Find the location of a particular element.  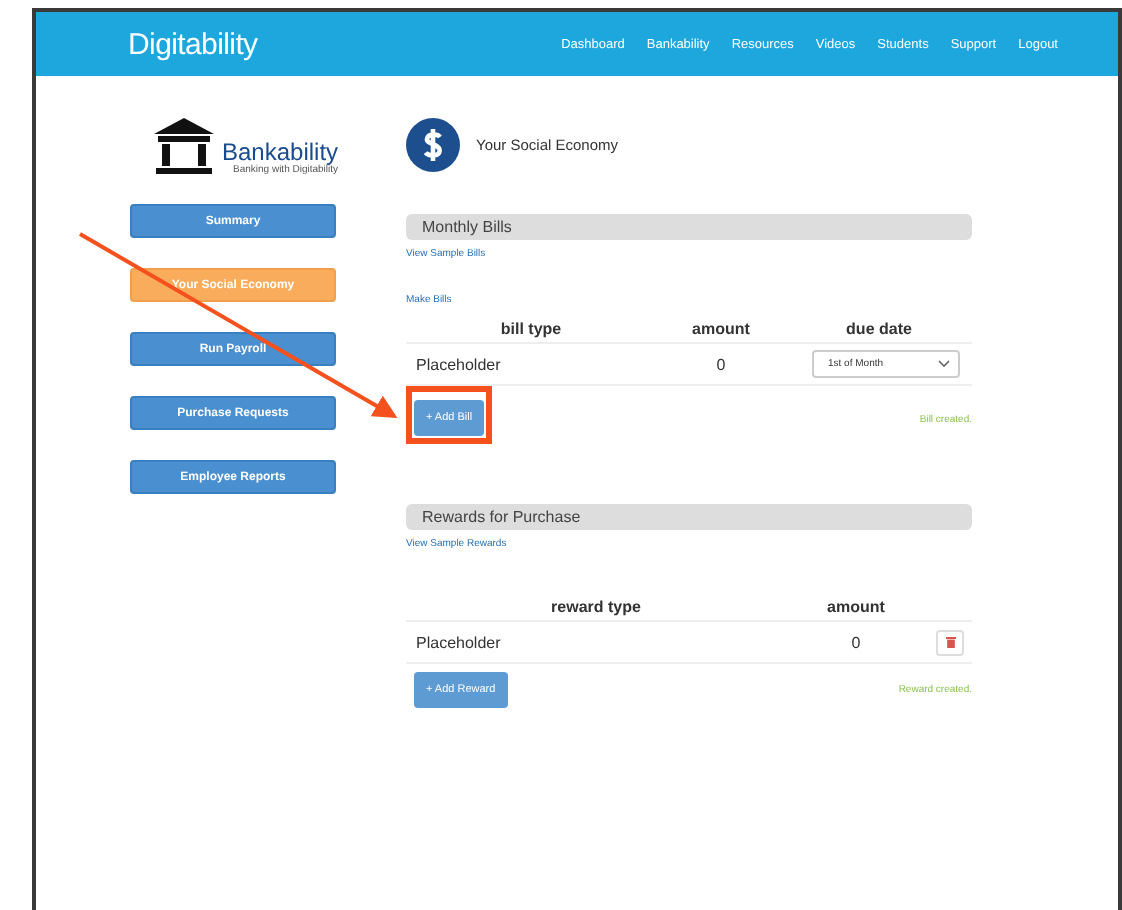

dollar-icon is located at coordinates (433, 145).